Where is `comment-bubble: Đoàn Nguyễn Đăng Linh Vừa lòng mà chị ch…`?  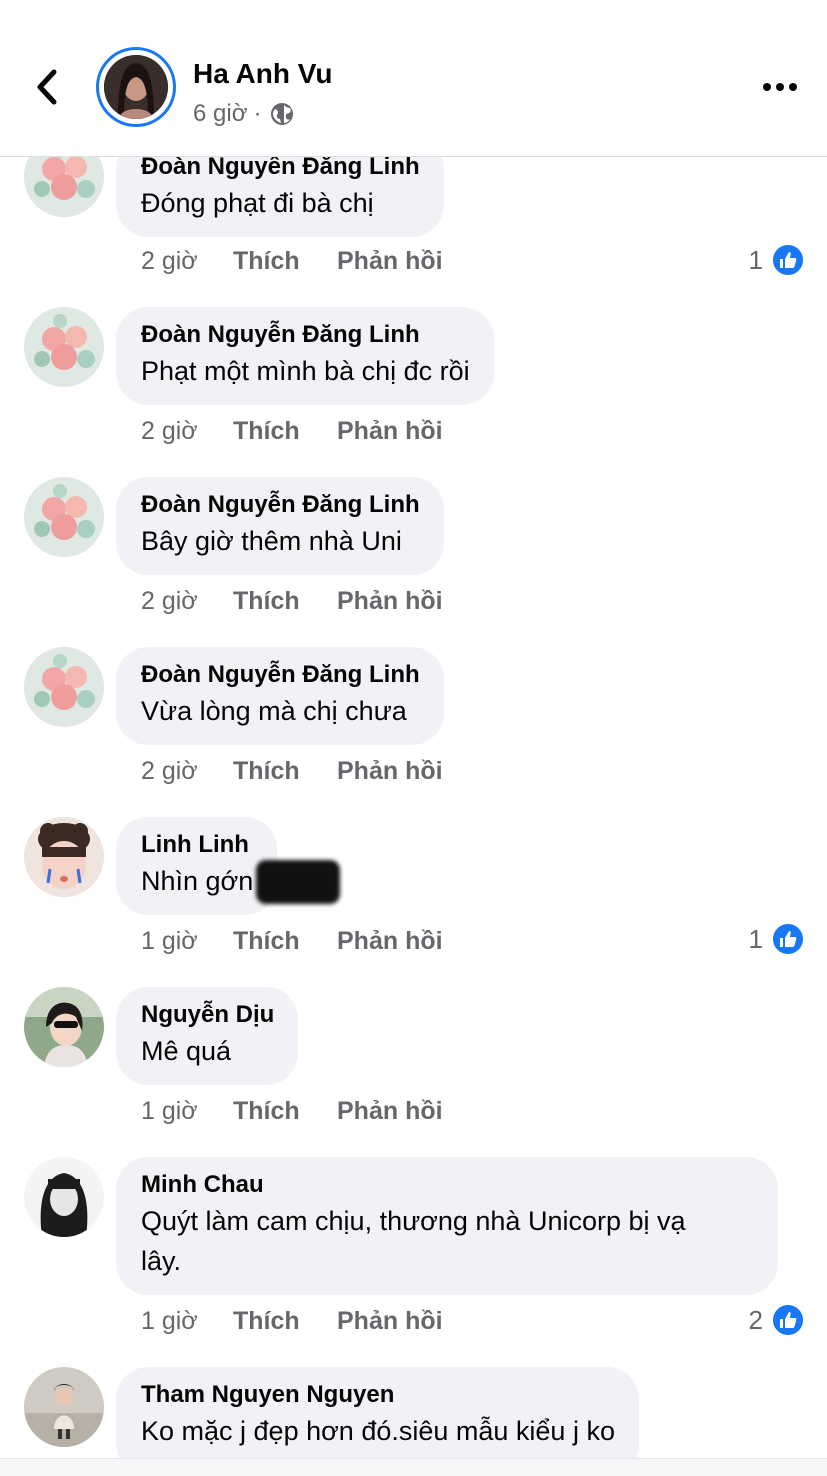
comment-bubble: Đoàn Nguyễn Đăng Linh Vừa lòng mà chị ch… is located at coordinates (280, 696).